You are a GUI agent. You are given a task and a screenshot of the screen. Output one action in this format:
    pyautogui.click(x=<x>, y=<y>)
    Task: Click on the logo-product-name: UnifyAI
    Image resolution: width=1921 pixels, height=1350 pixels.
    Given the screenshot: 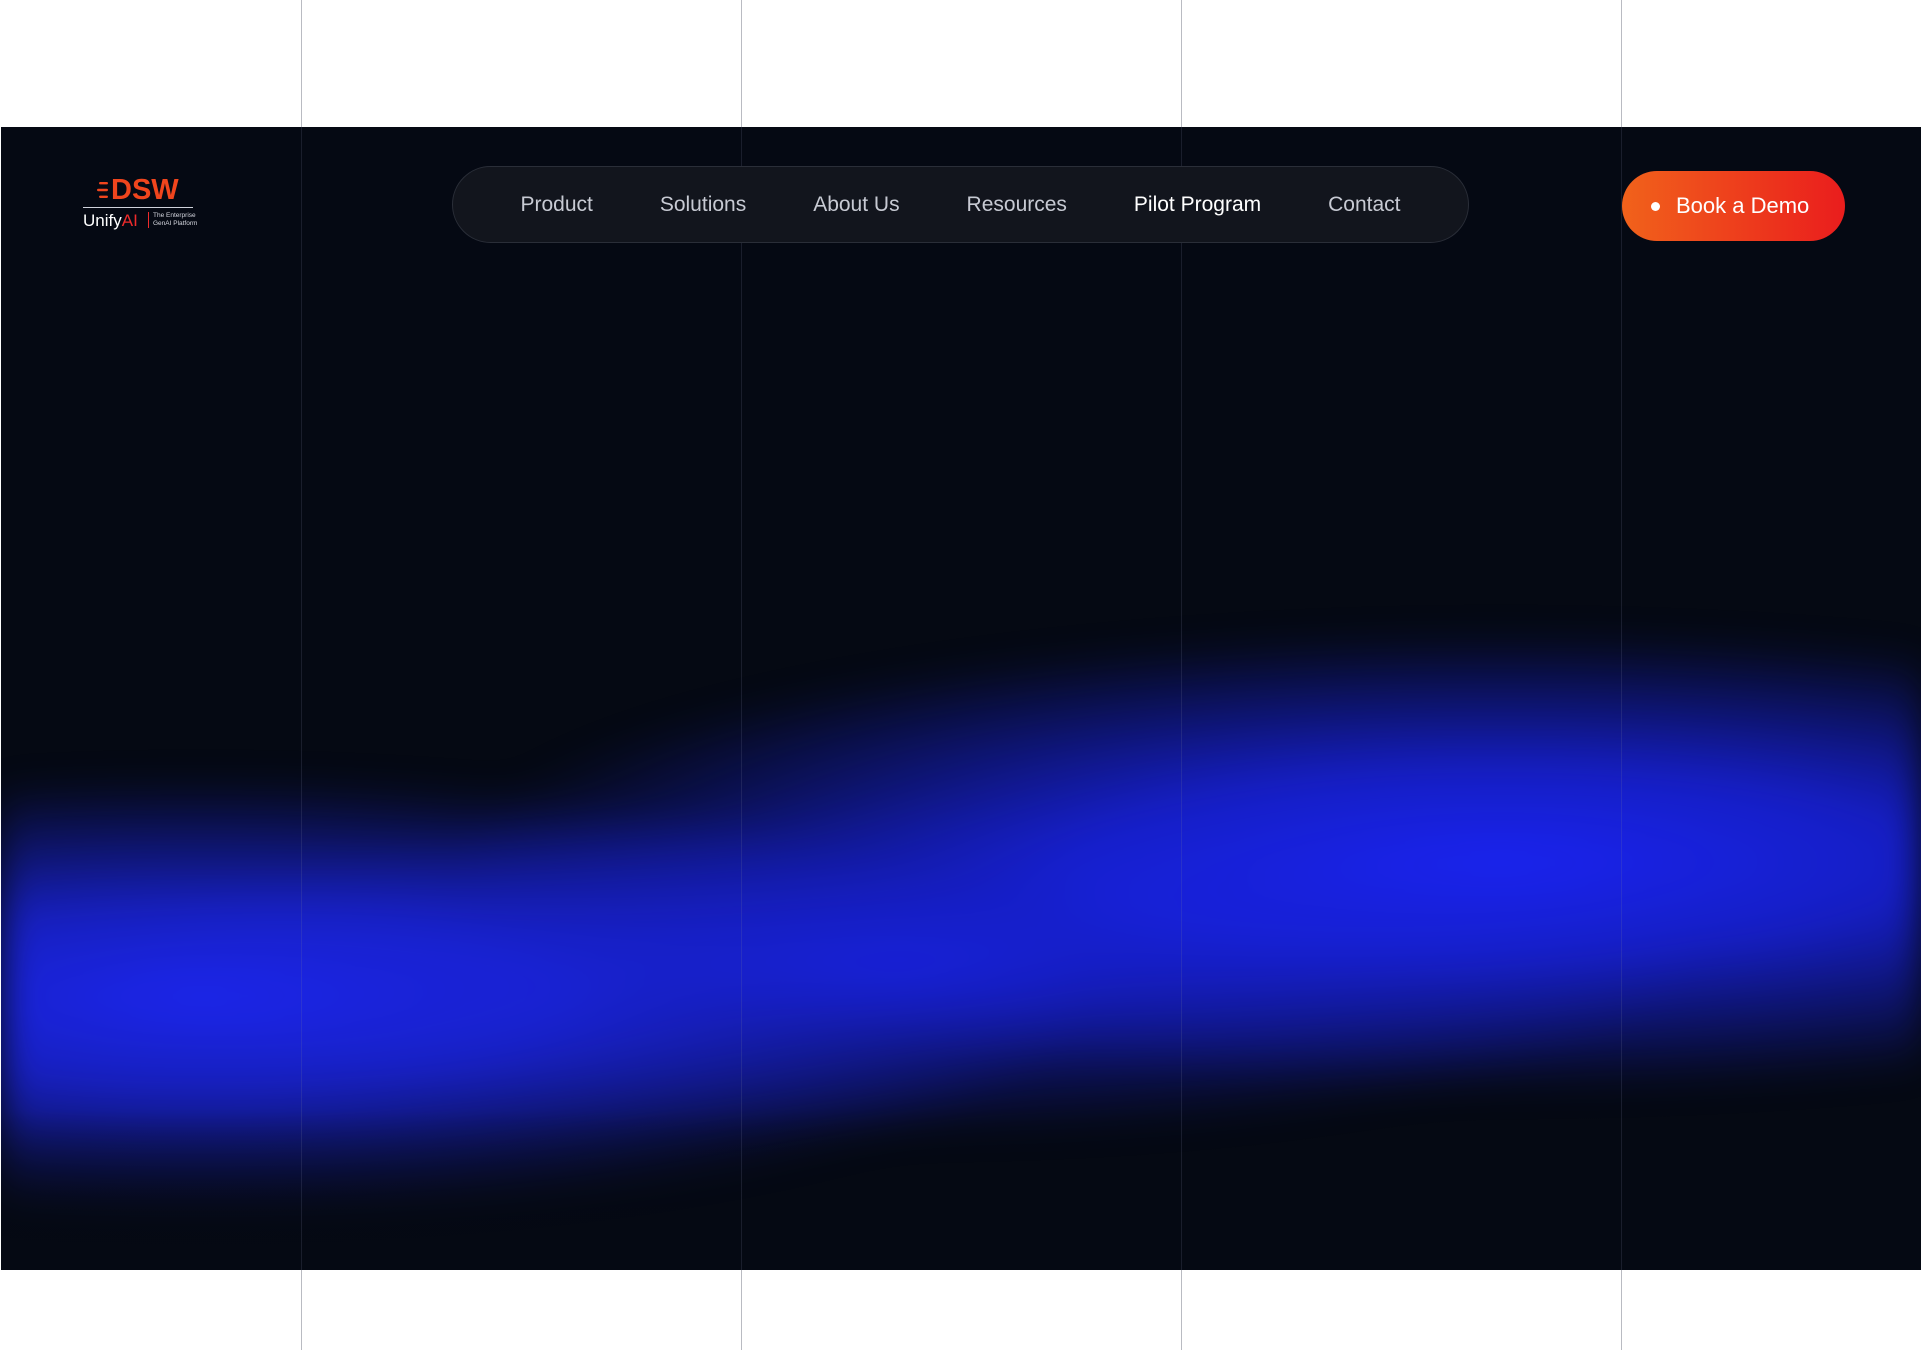 What is the action you would take?
    pyautogui.click(x=110, y=221)
    